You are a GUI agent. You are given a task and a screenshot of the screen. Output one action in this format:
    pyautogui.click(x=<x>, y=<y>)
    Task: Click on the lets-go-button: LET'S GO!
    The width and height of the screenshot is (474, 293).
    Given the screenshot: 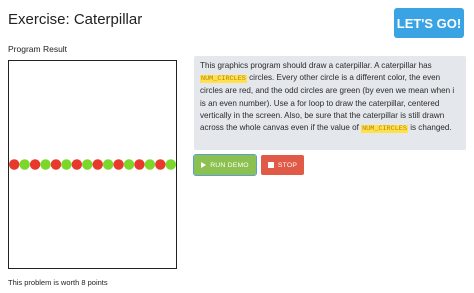 What is the action you would take?
    pyautogui.click(x=429, y=23)
    